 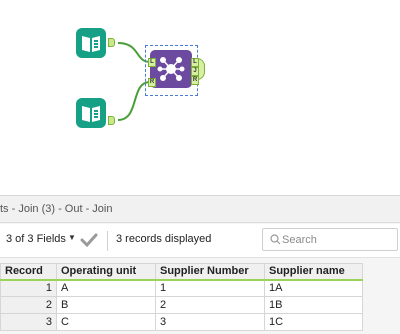 What do you see at coordinates (200, 209) in the screenshot?
I see `results-title-bar: ts - Join (3) - Out - Join` at bounding box center [200, 209].